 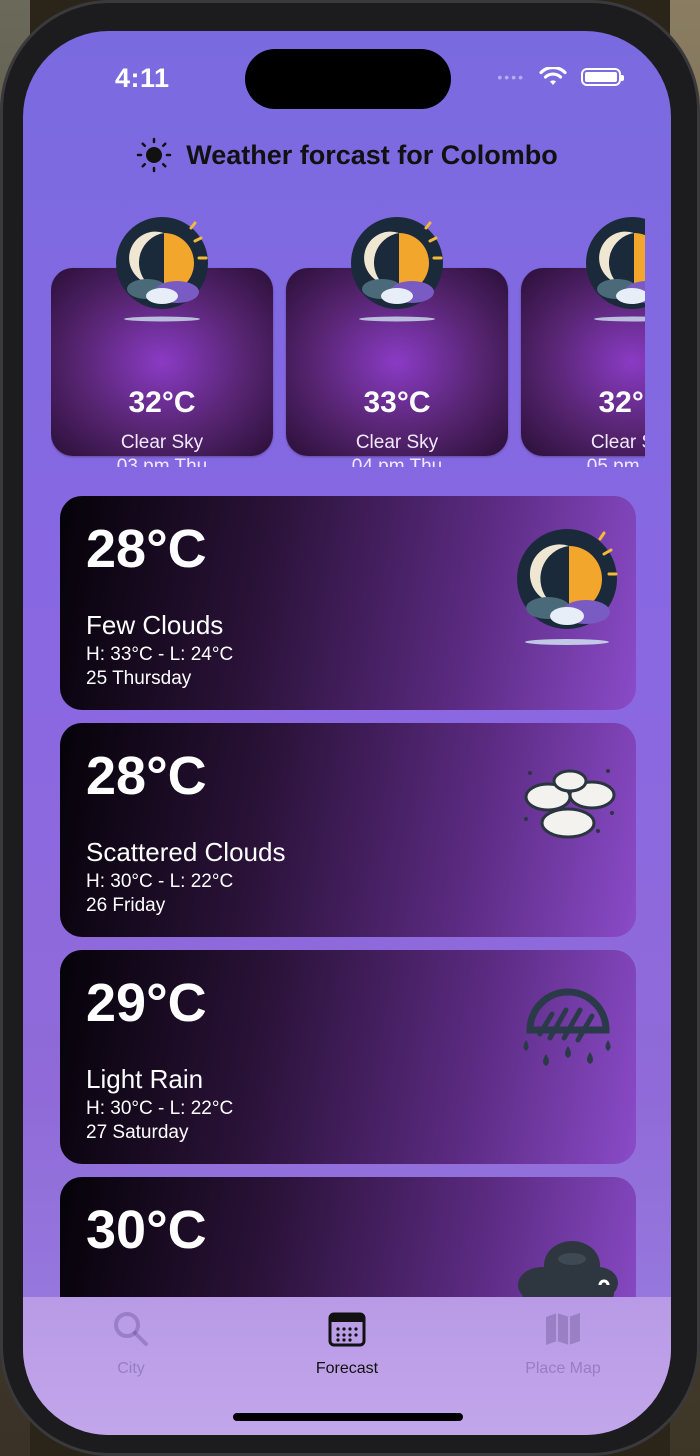 I want to click on tab-city: City, so click(x=131, y=1343).